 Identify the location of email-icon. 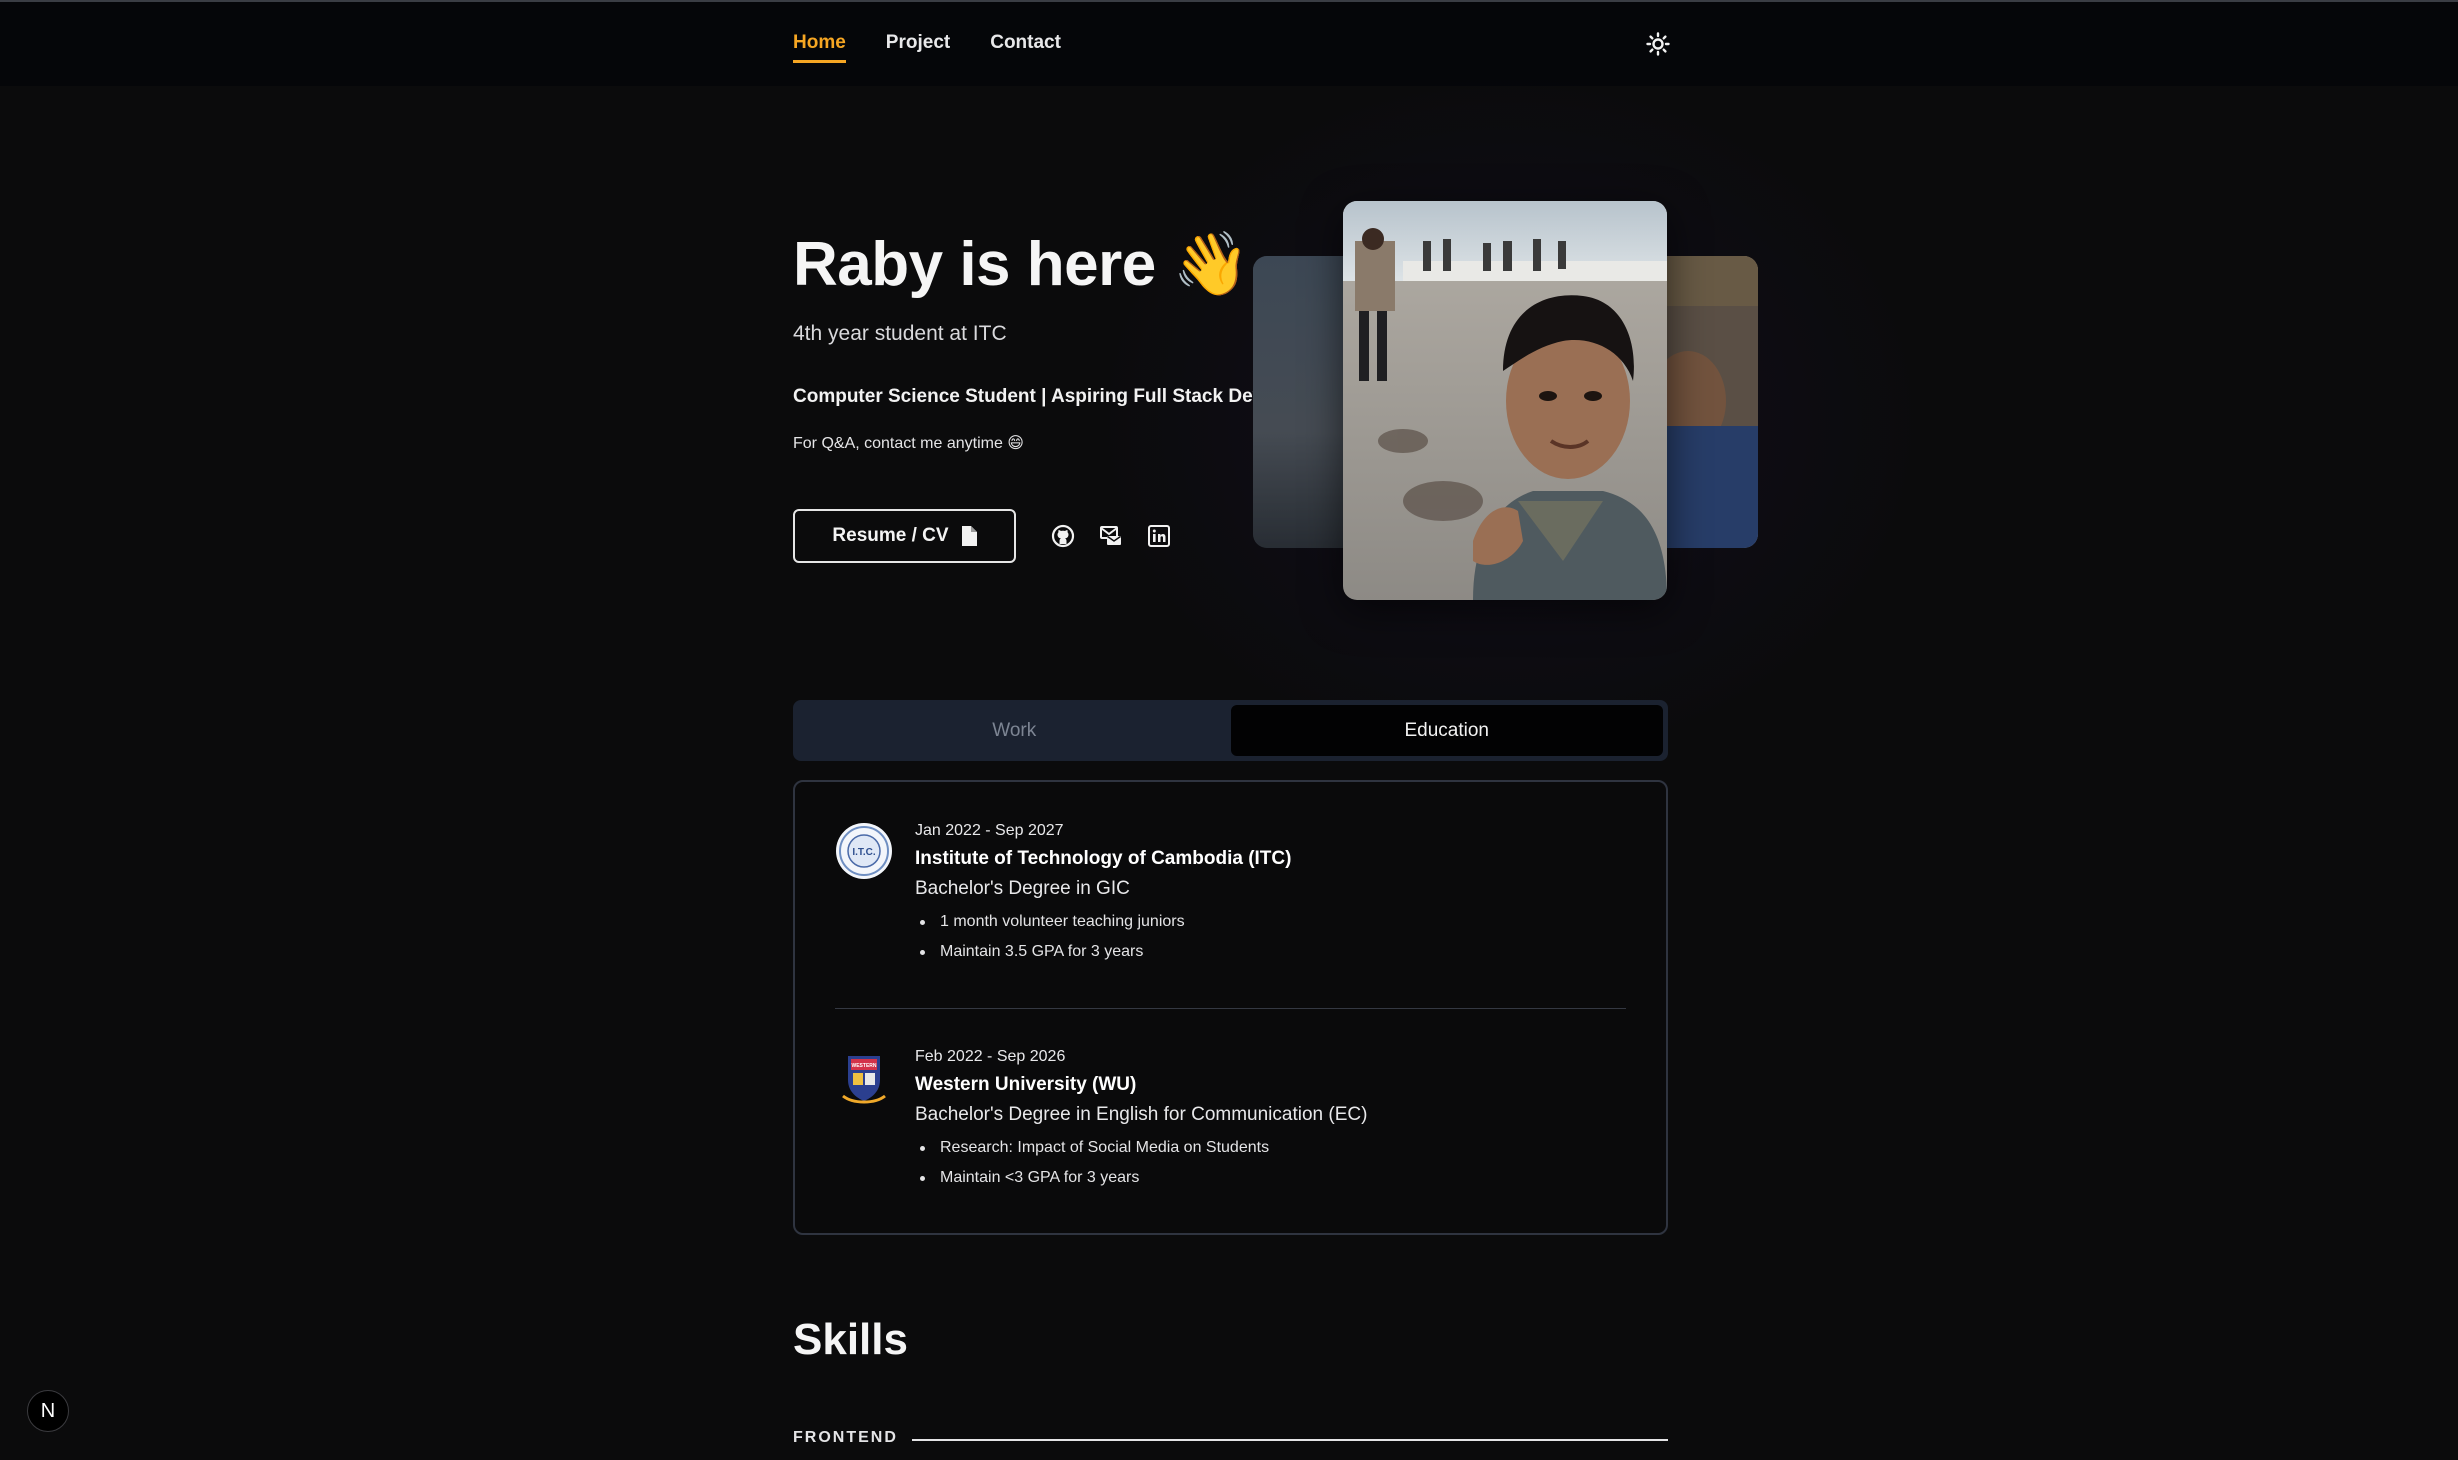
(1110, 535).